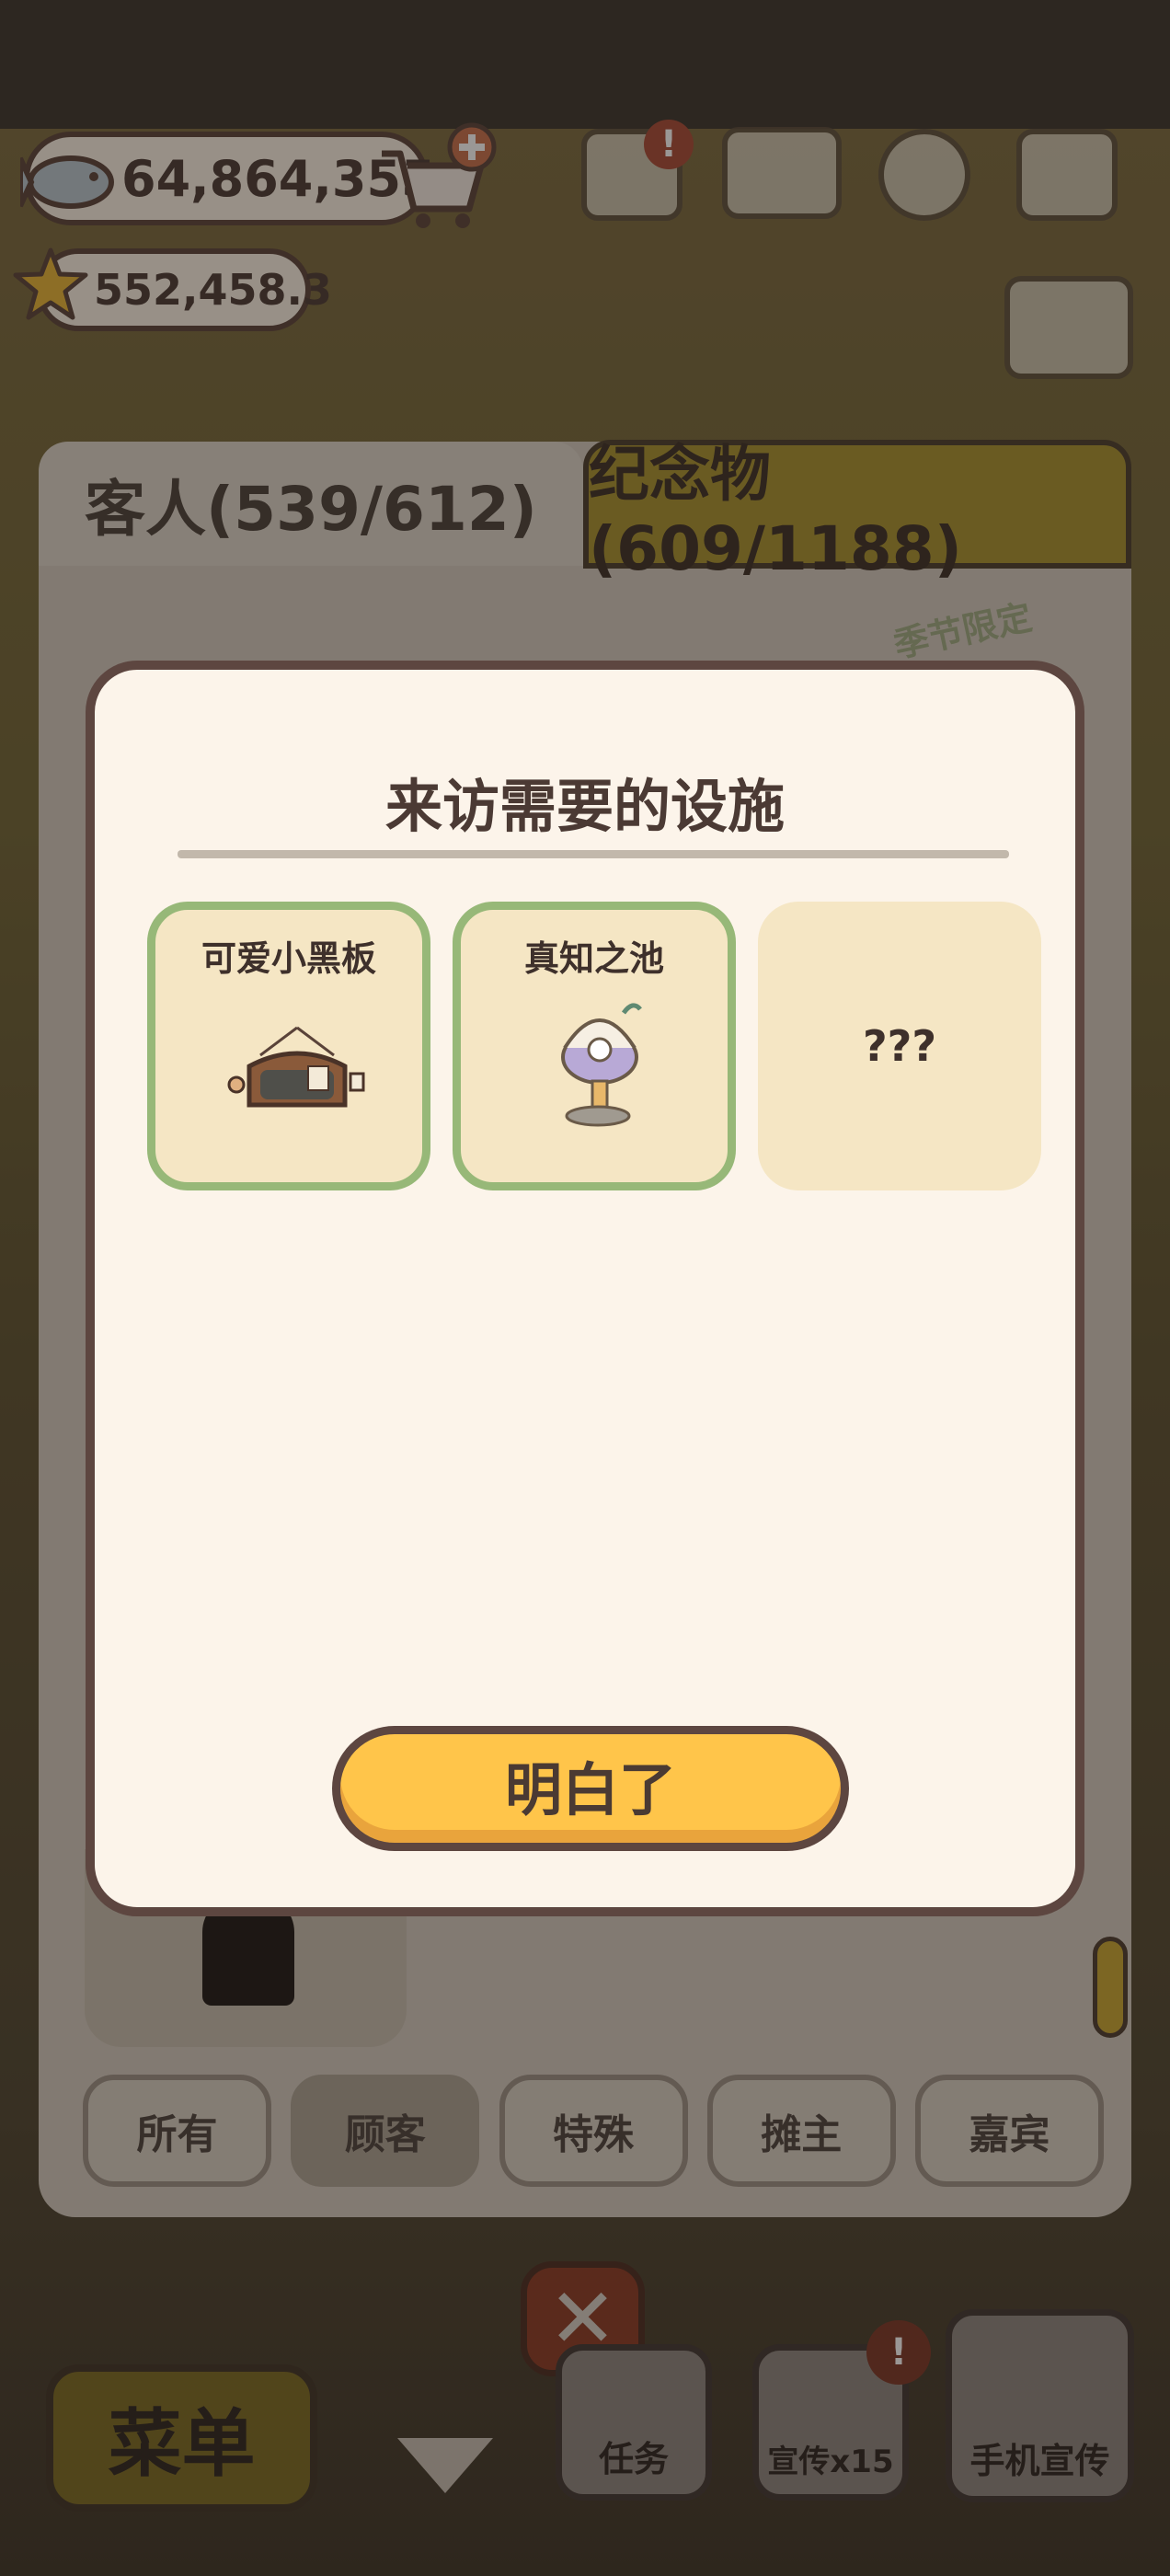  I want to click on dialog-title: 来访需要的设施, so click(584, 806).